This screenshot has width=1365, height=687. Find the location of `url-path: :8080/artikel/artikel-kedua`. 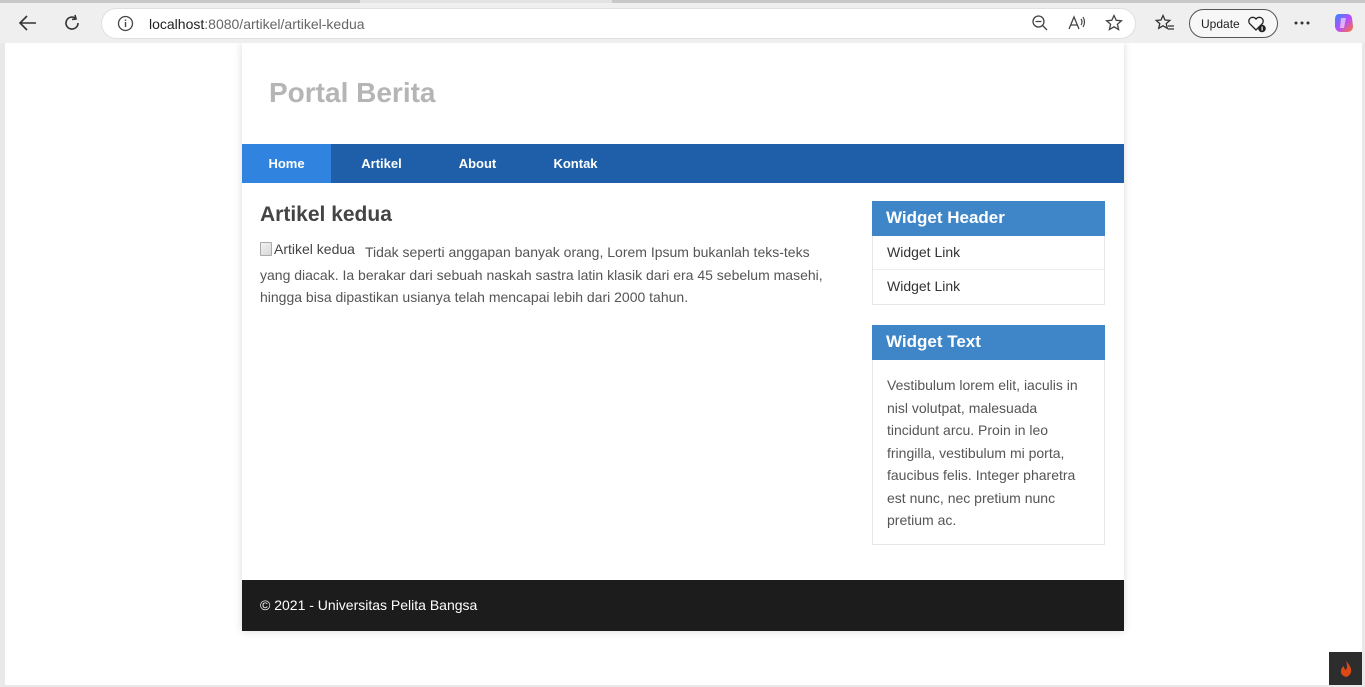

url-path: :8080/artikel/artikel-kedua is located at coordinates (284, 24).